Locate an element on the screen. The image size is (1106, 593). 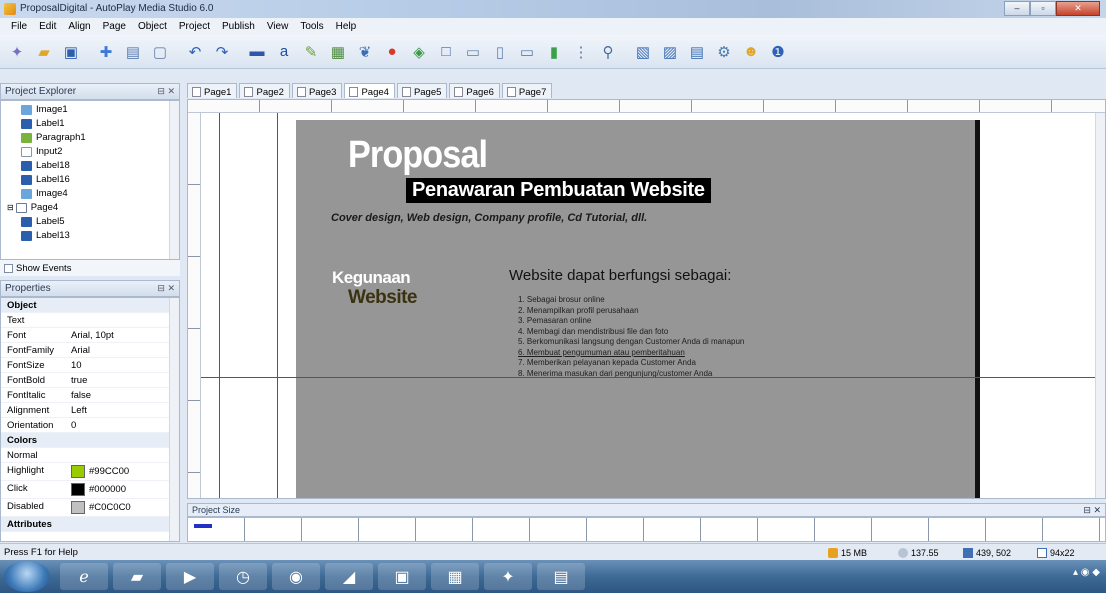
redo-icon: ↷ is located at coordinates (222, 52).